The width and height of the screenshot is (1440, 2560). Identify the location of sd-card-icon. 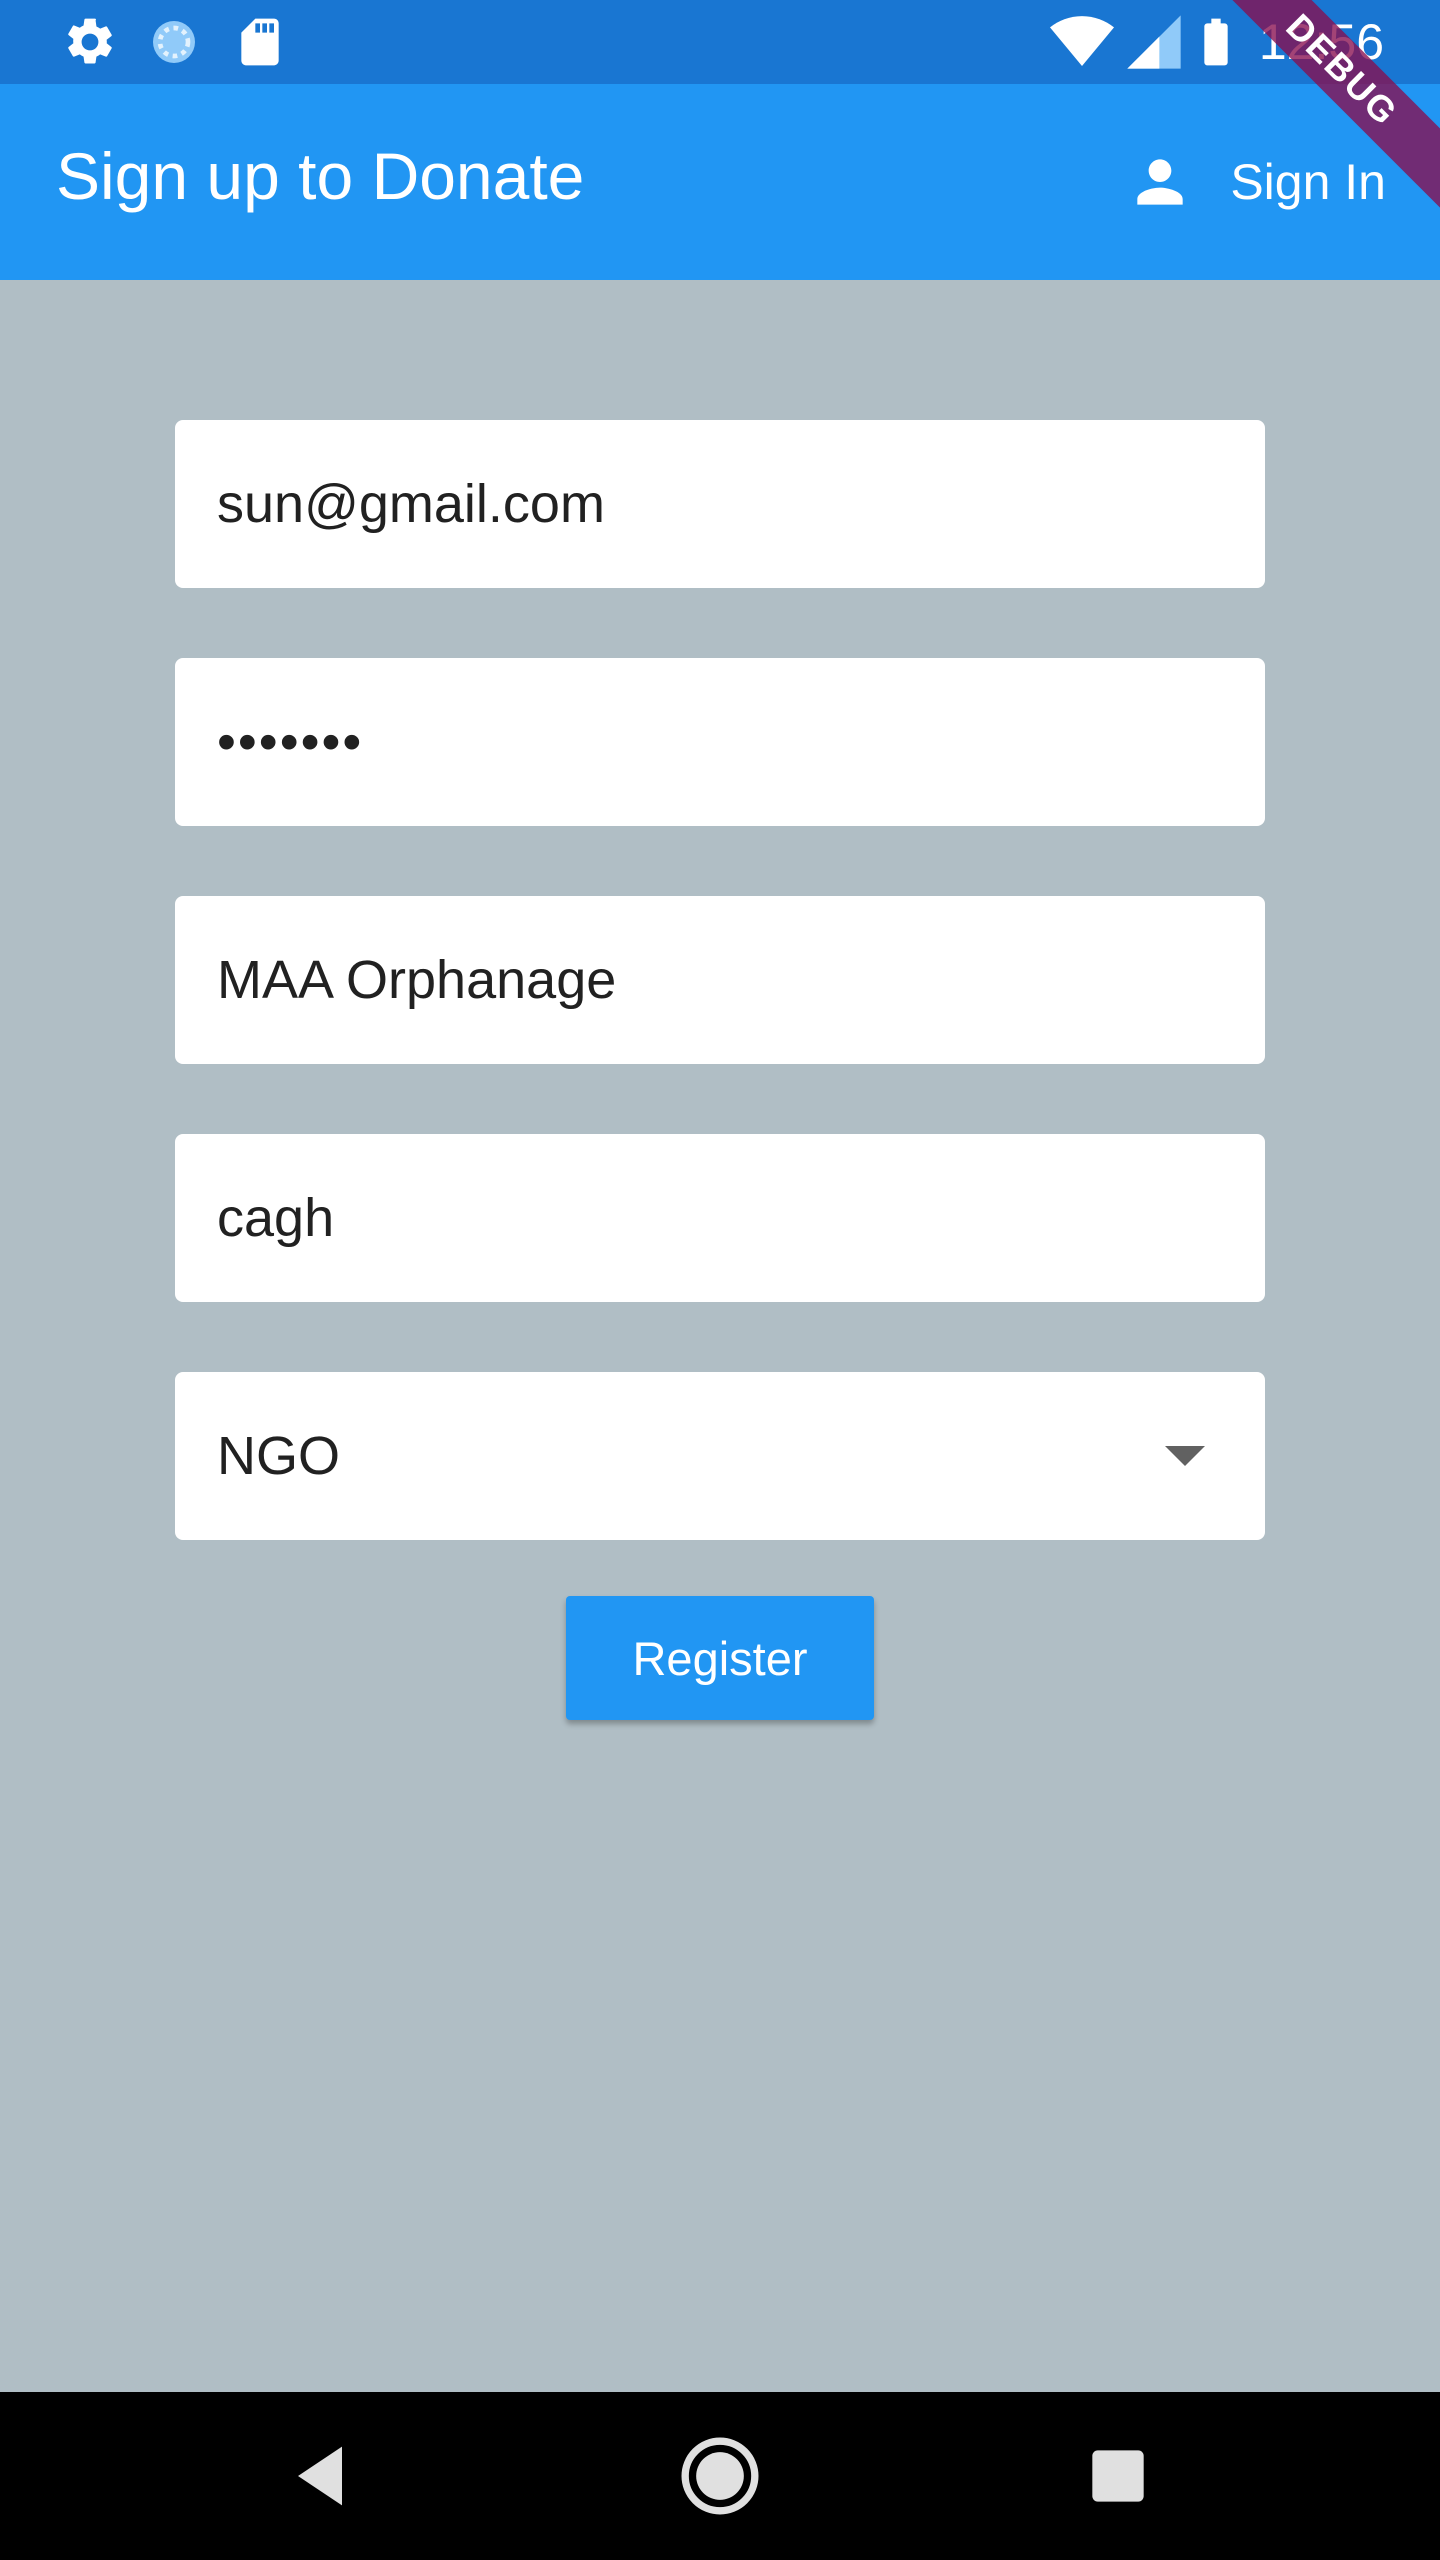
(260, 42).